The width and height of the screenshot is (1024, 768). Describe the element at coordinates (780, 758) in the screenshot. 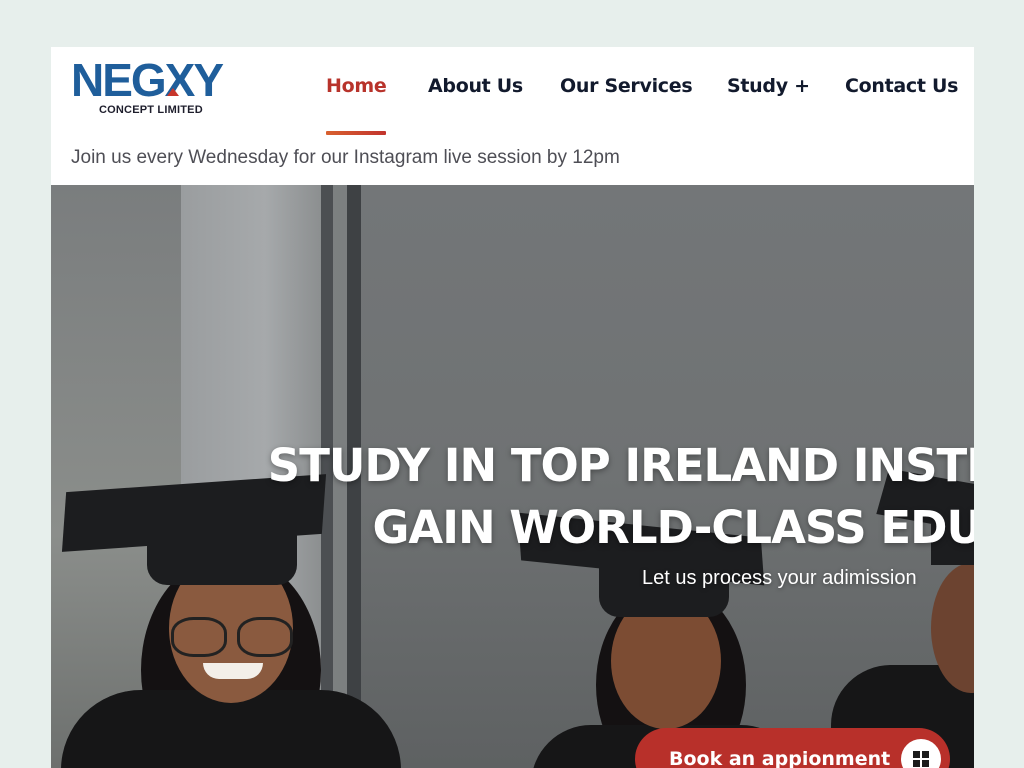

I see `book-appointment-label: Book an appionment` at that location.